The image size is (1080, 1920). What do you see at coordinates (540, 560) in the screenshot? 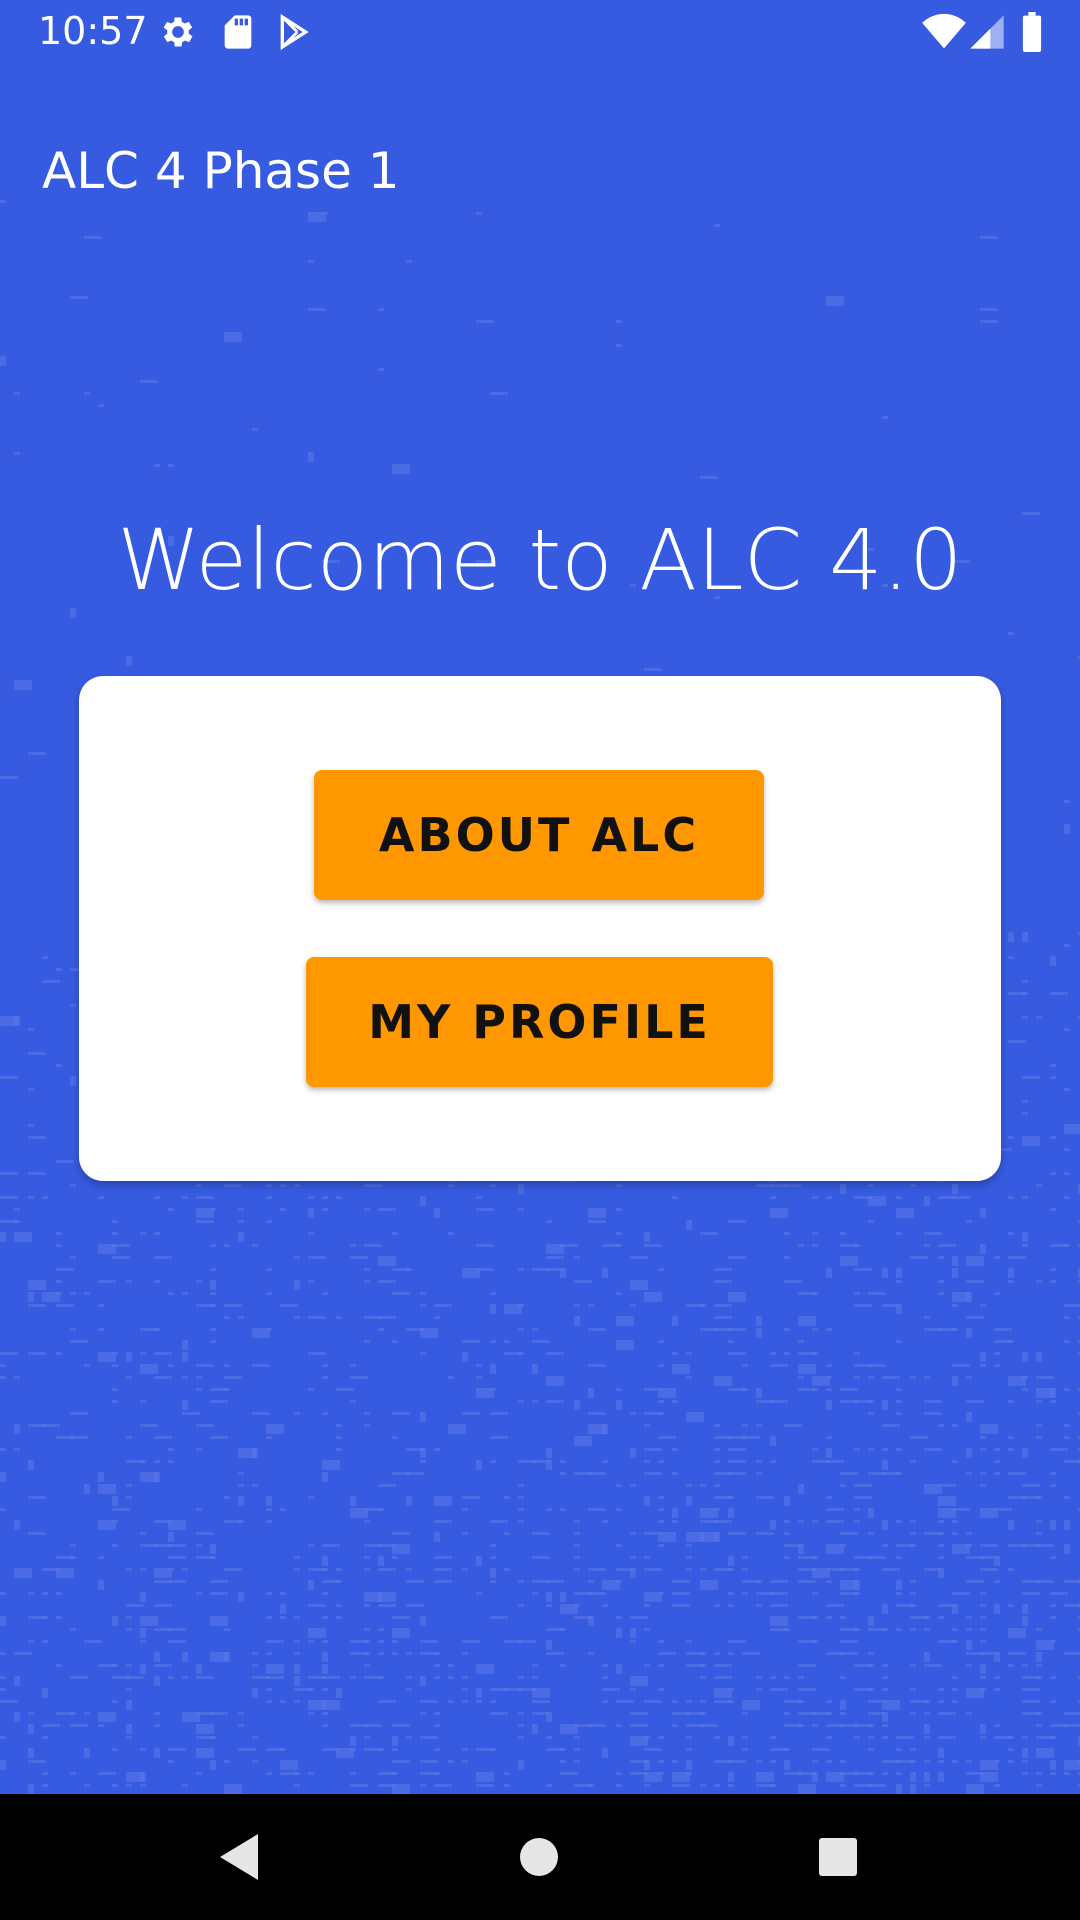
I see `welcome-heading: Welcome to ALC 4.0` at bounding box center [540, 560].